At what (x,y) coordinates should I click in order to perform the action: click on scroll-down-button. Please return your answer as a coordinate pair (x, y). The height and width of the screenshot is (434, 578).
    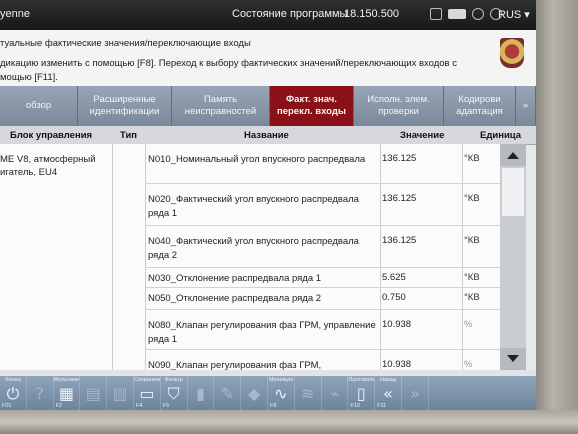
    Looking at the image, I should click on (513, 359).